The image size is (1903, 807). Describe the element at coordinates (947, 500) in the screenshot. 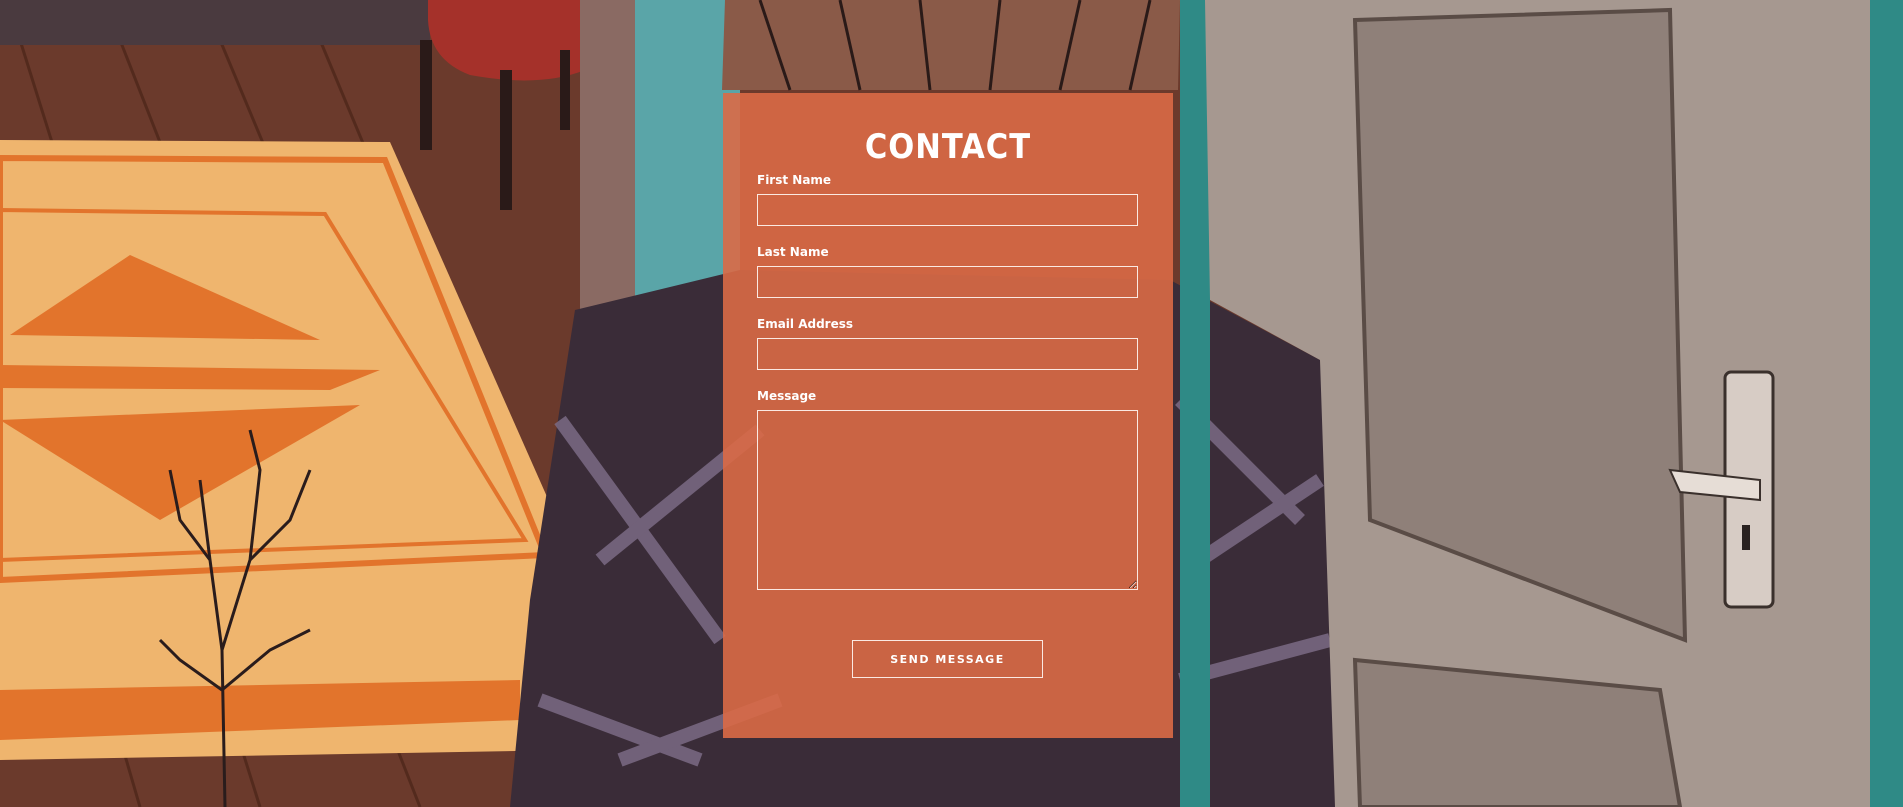

I see `message-textarea` at that location.